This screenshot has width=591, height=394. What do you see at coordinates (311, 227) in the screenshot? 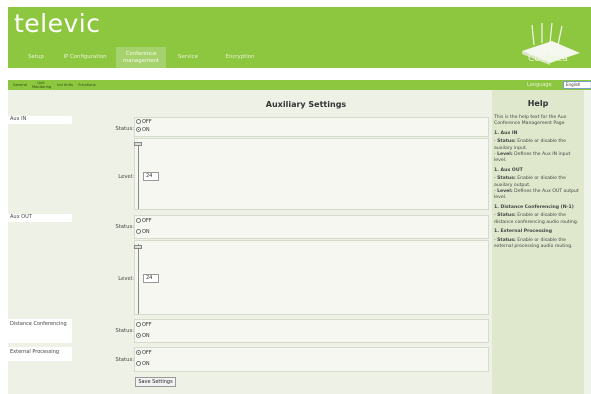
I see `aux-out-status-panel` at bounding box center [311, 227].